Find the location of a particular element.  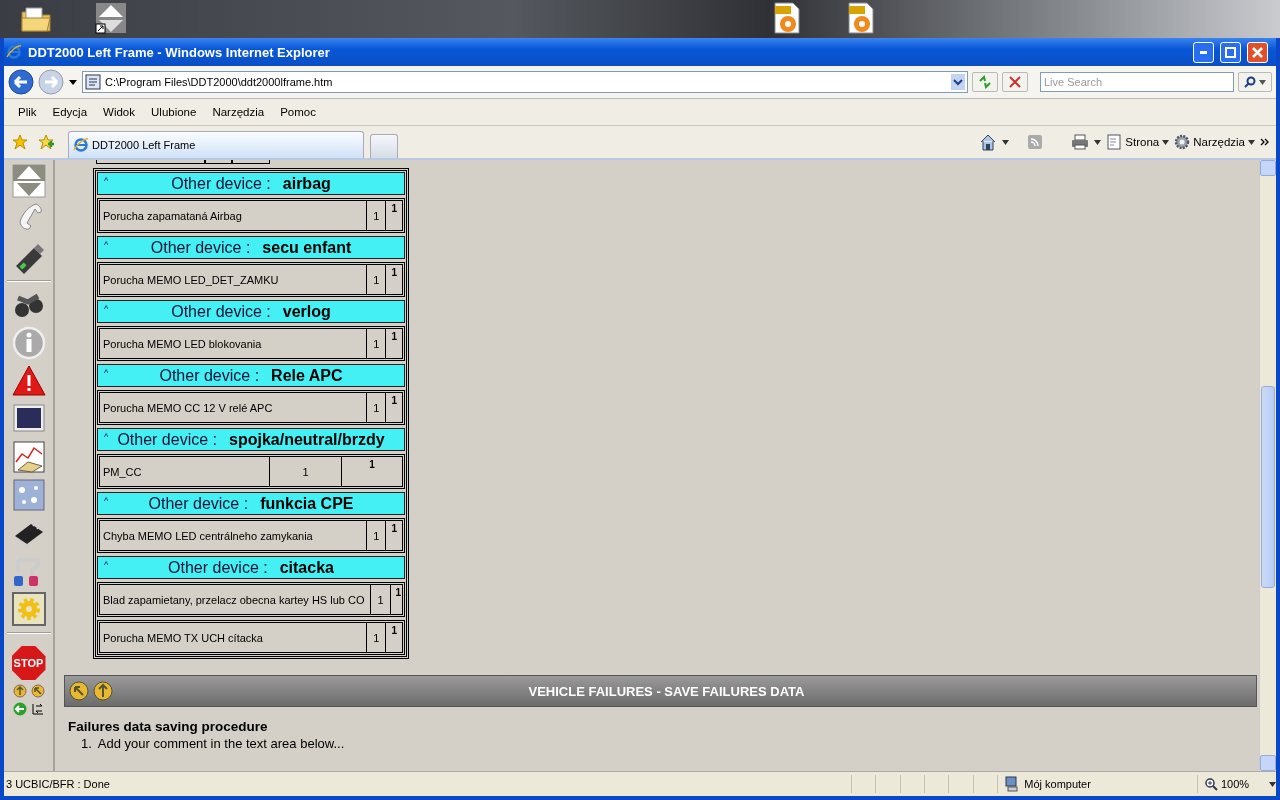

minimize-button is located at coordinates (1203, 52).